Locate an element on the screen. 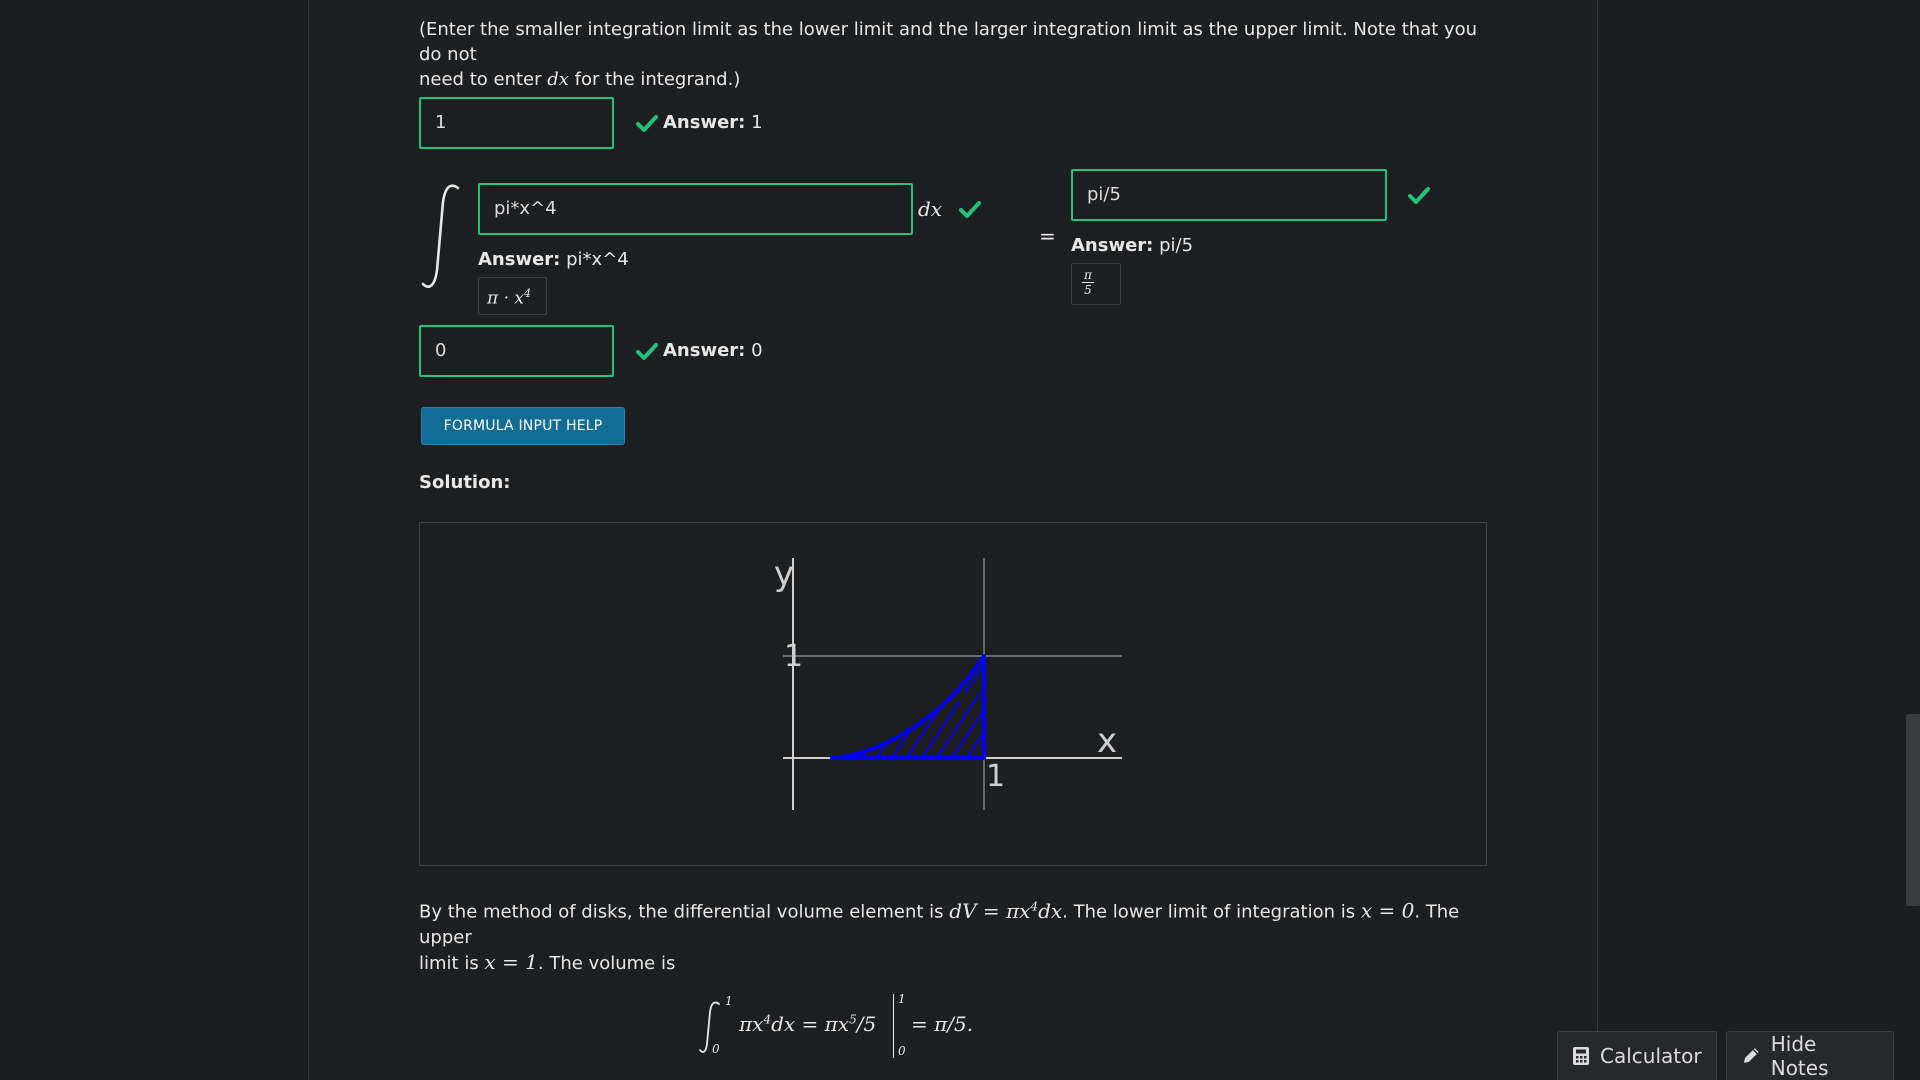 Image resolution: width=1920 pixels, height=1080 pixels. hide-notes-button: Hide Notes is located at coordinates (1810, 1055).